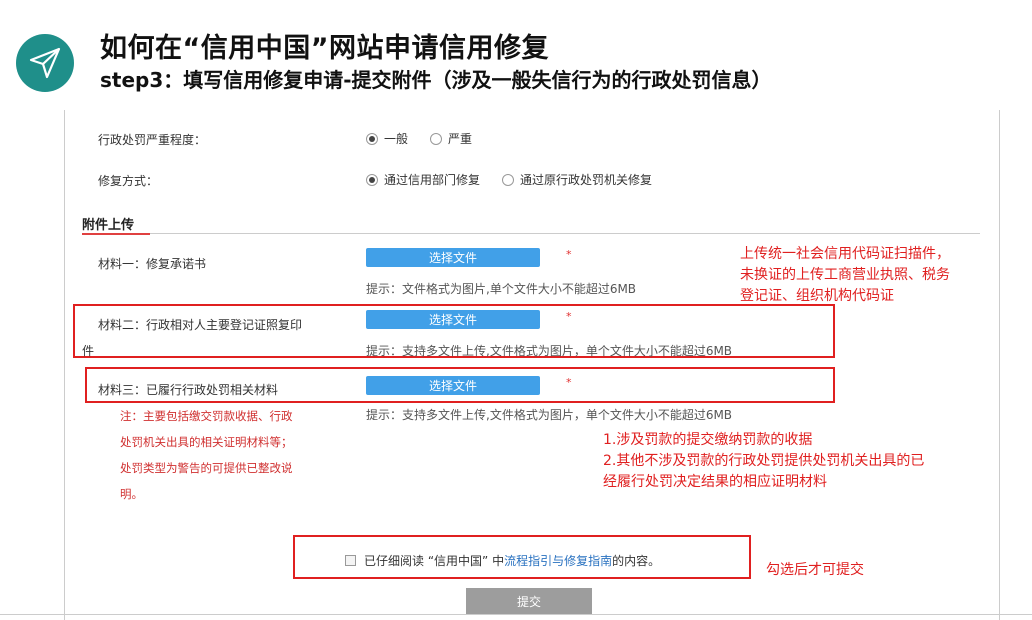 This screenshot has height=620, width=1032. What do you see at coordinates (501, 289) in the screenshot?
I see `material-1-hint: 提示：文件格式为图片,单个文件大小不能超过6MB` at bounding box center [501, 289].